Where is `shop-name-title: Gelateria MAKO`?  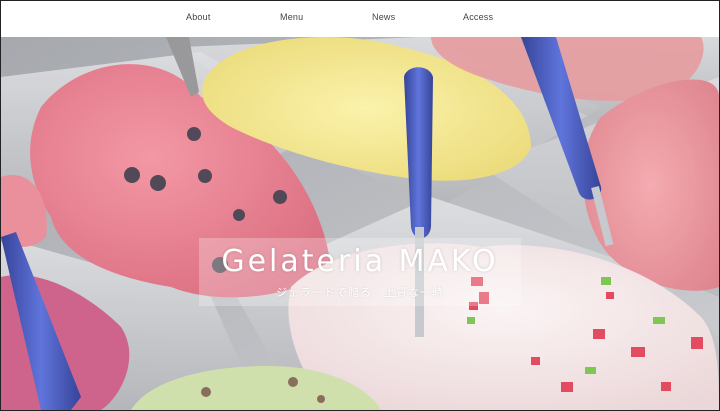 shop-name-title: Gelateria MAKO is located at coordinates (360, 261).